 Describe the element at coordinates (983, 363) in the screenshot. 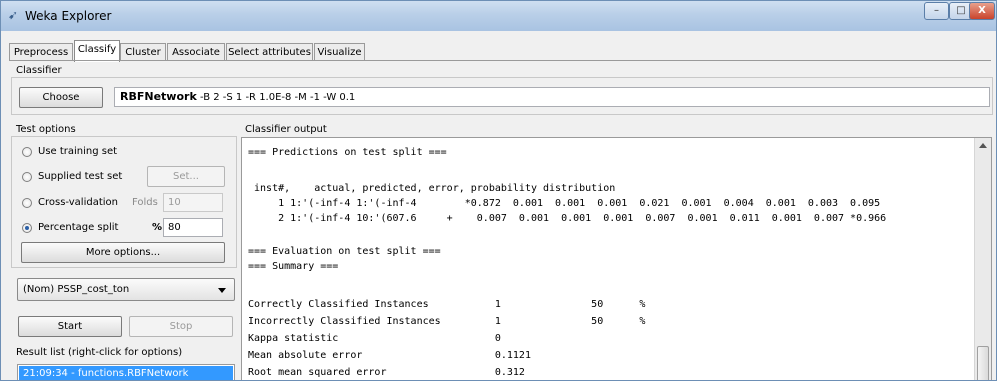

I see `scrollbar-thumb` at that location.